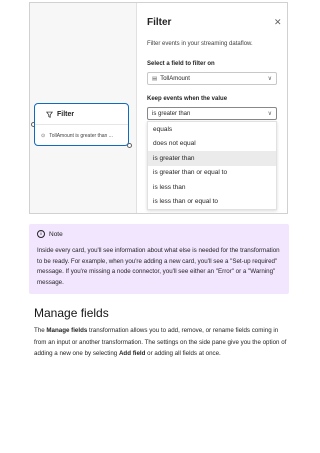 The height and width of the screenshot is (453, 320). I want to click on paragraph-text: The, so click(40, 330).